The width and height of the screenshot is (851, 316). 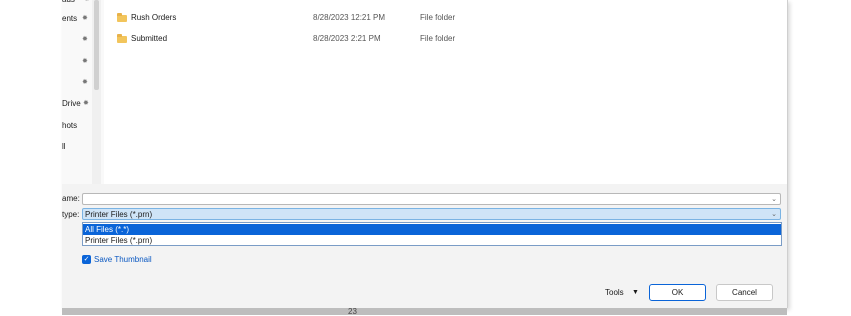 What do you see at coordinates (71, 198) in the screenshot?
I see `file-name-label: ame:` at bounding box center [71, 198].